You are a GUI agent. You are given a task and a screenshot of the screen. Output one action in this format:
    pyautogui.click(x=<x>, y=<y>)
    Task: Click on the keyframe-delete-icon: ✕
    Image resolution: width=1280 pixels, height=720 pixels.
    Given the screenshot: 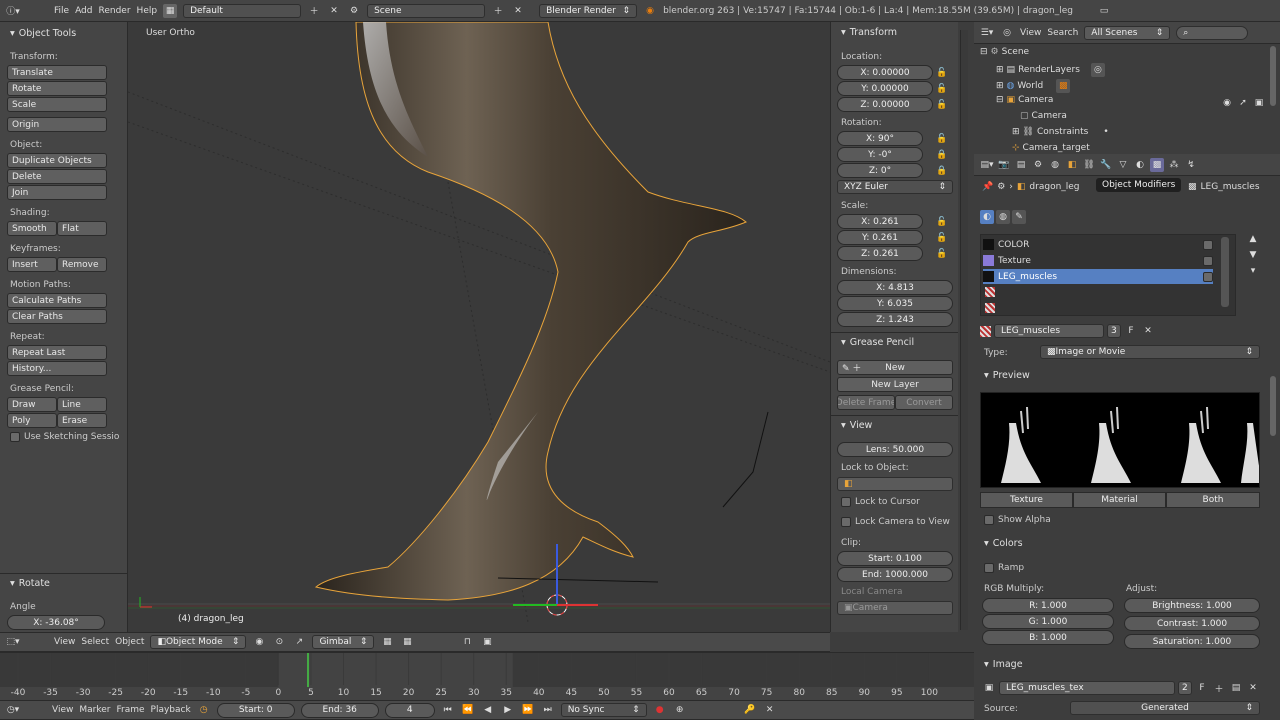 What is the action you would take?
    pyautogui.click(x=770, y=710)
    